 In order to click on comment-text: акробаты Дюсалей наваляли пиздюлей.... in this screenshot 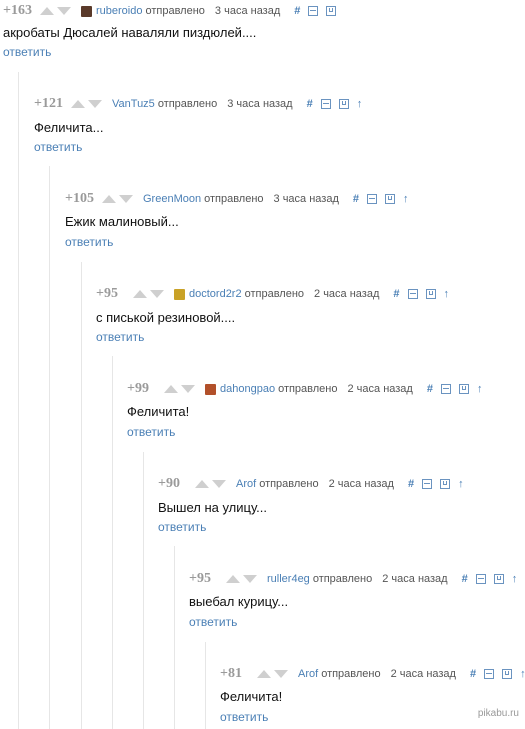, I will do `click(130, 32)`.